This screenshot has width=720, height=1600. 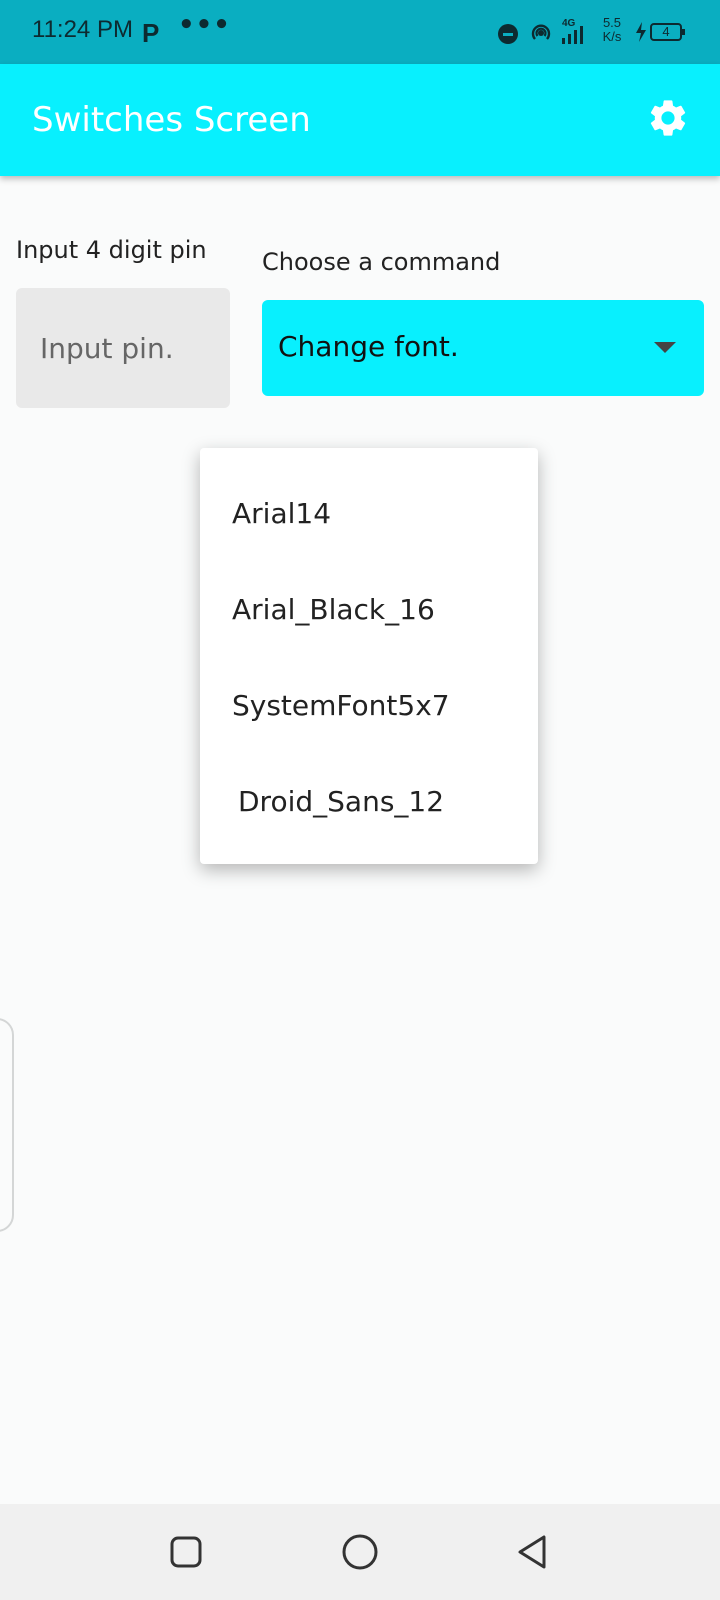 What do you see at coordinates (369, 802) in the screenshot?
I see `menu-item-droid-sans-12: Droid_Sans_12` at bounding box center [369, 802].